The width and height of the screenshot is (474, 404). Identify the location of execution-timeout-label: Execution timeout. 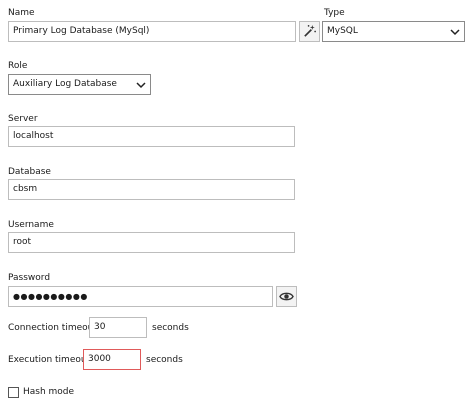
(49, 360).